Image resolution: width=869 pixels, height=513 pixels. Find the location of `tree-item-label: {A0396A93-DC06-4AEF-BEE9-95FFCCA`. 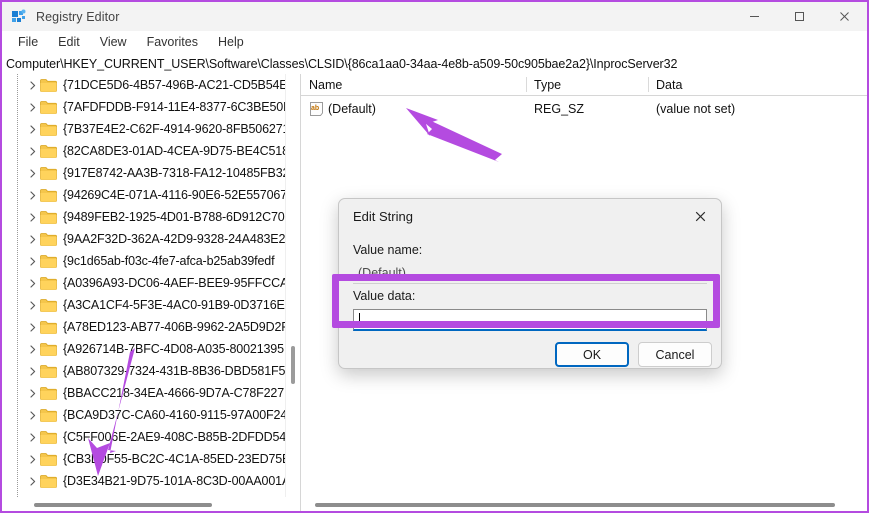

tree-item-label: {A0396A93-DC06-4AEF-BEE9-95FFCCA is located at coordinates (174, 283).